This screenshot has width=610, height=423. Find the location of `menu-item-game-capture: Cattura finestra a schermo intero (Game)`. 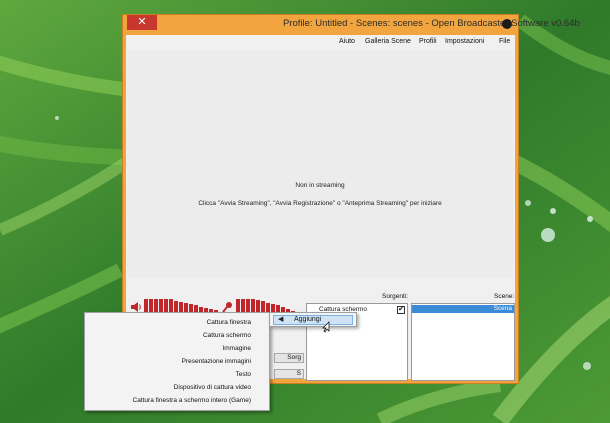

menu-item-game-capture: Cattura finestra a schermo intero (Game) is located at coordinates (177, 400).